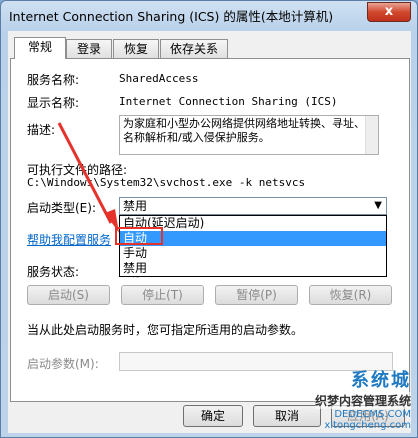 This screenshot has width=418, height=438. What do you see at coordinates (89, 48) in the screenshot?
I see `tab-logon: 登录` at bounding box center [89, 48].